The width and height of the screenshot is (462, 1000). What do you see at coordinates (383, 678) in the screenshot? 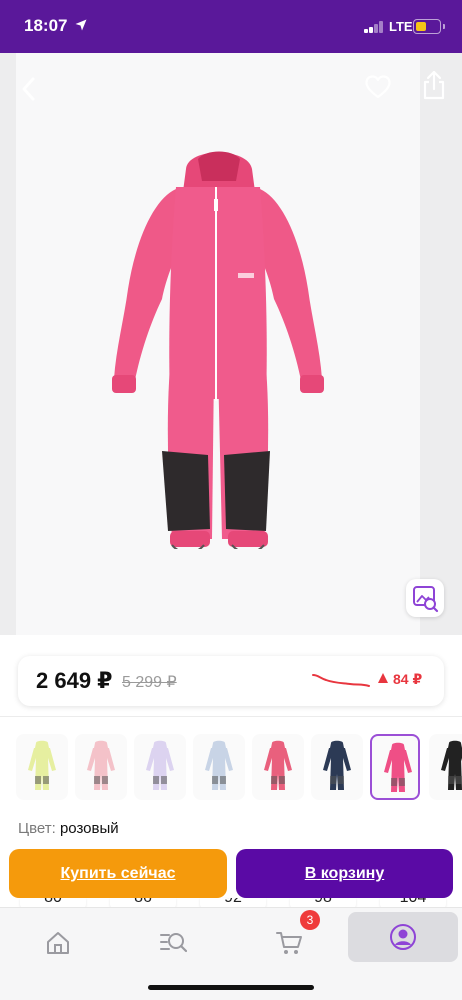
I see `triangle-up-icon` at bounding box center [383, 678].